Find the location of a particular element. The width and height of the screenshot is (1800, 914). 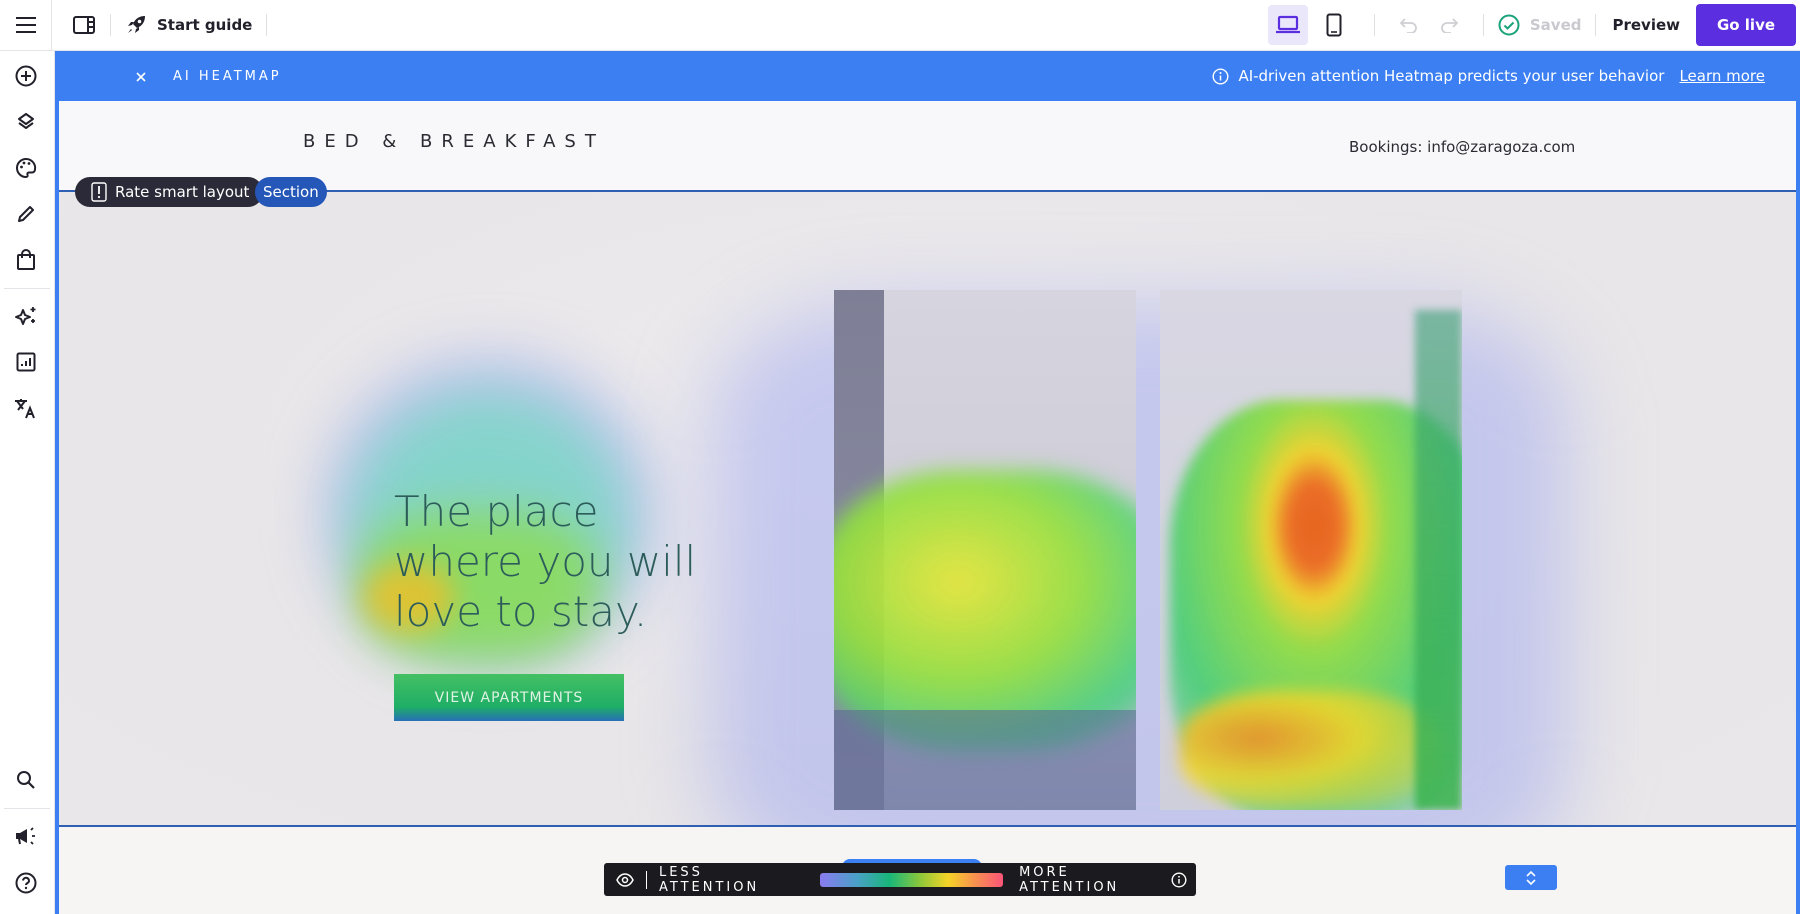

preview-button: Preview is located at coordinates (1646, 25).